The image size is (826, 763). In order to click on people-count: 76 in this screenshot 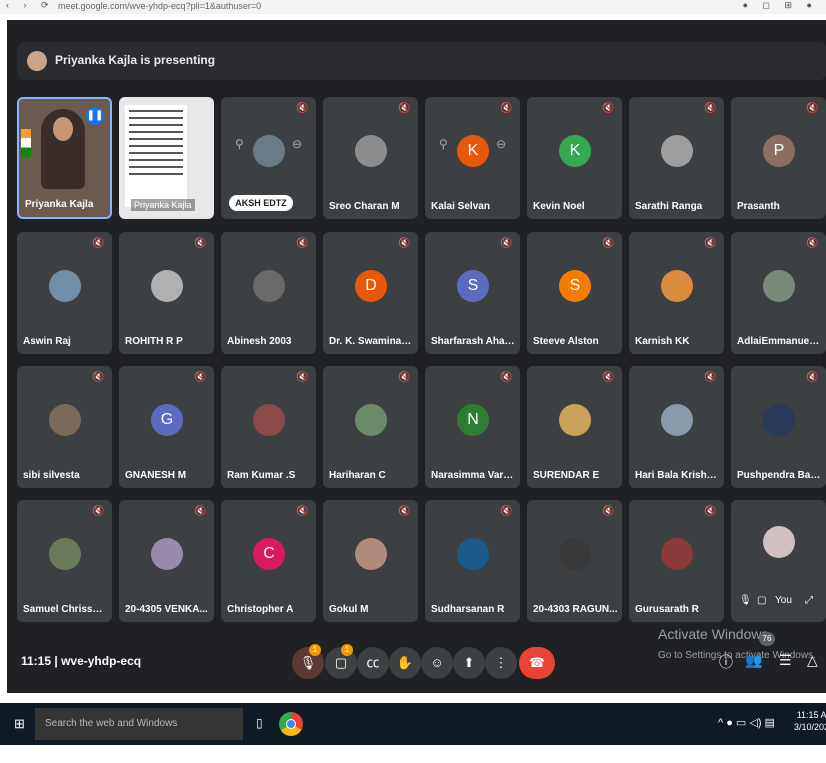, I will do `click(767, 639)`.